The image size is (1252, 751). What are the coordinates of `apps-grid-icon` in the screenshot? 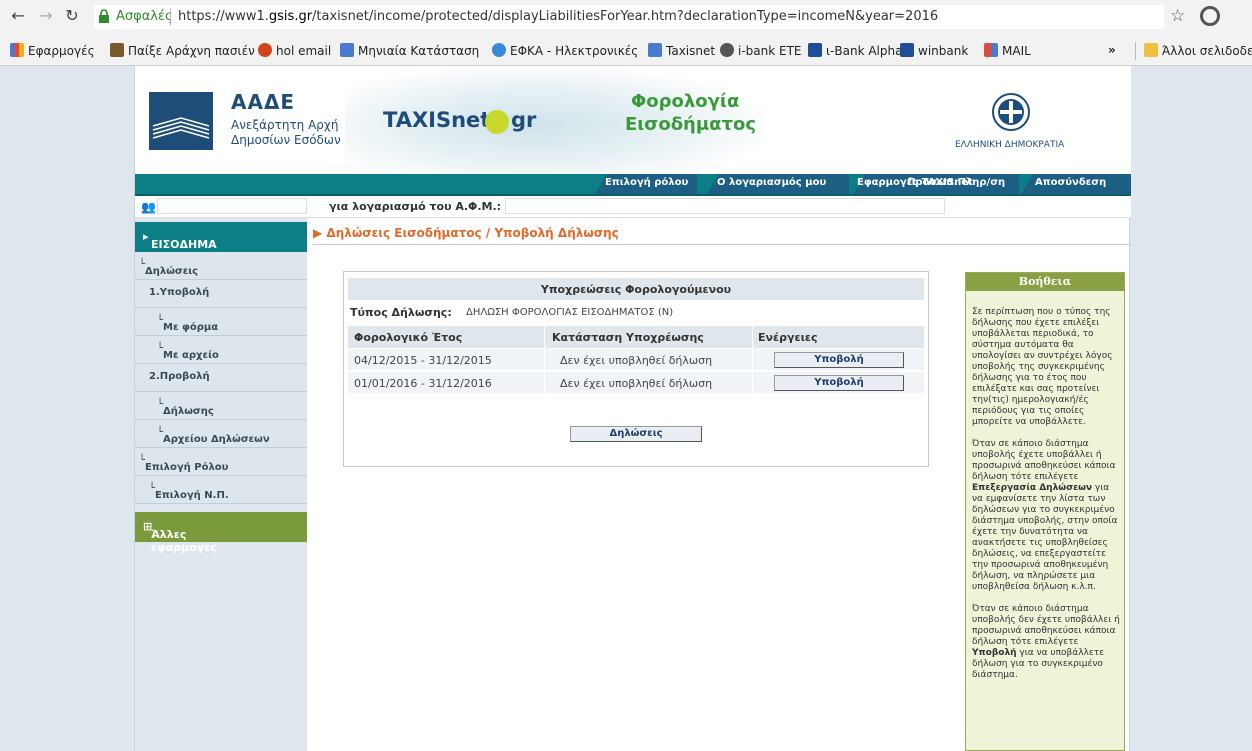 It's located at (17, 50).